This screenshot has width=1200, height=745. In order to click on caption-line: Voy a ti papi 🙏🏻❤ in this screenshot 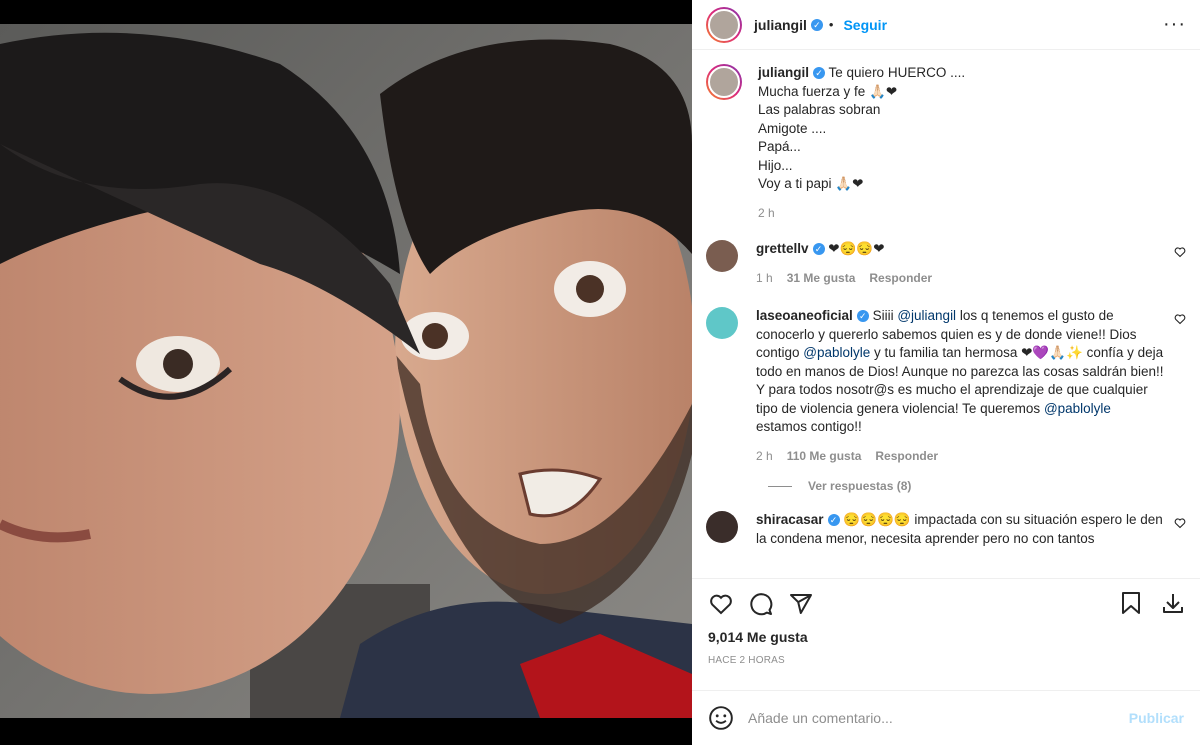, I will do `click(811, 183)`.